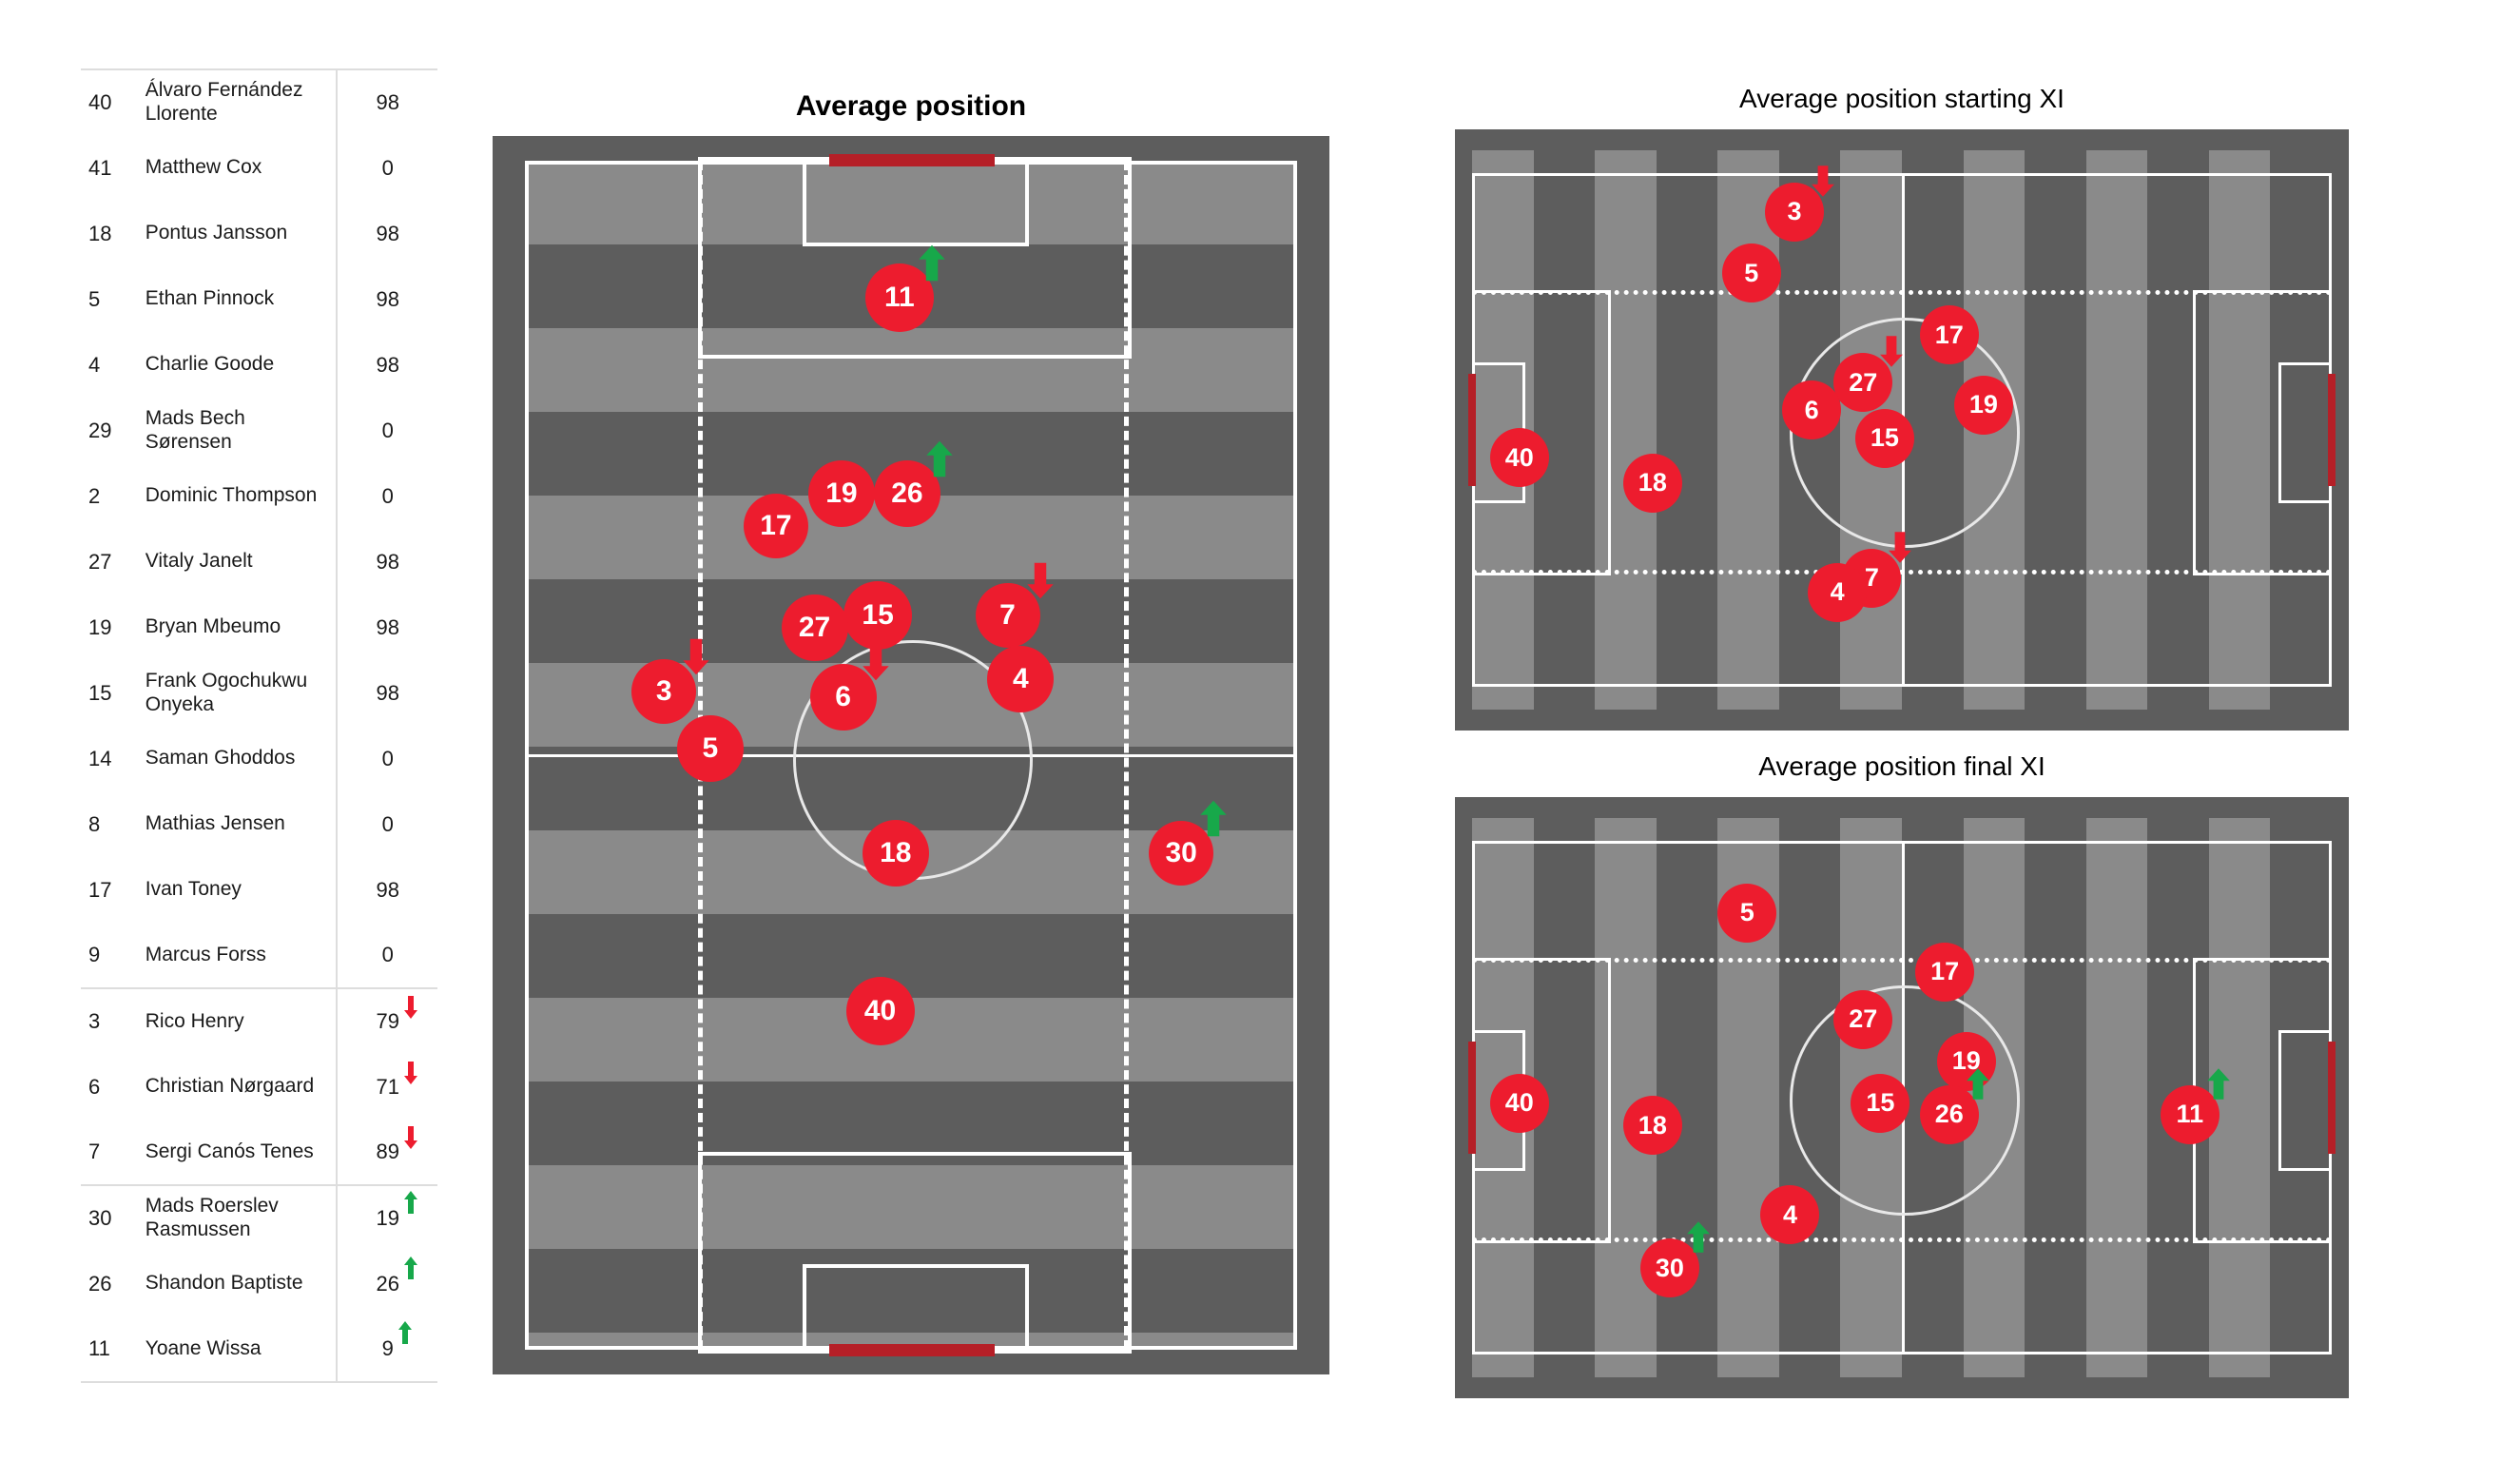 This screenshot has height=1481, width=2520. Describe the element at coordinates (203, 1347) in the screenshot. I see `player-name: Yoane Wissa` at that location.